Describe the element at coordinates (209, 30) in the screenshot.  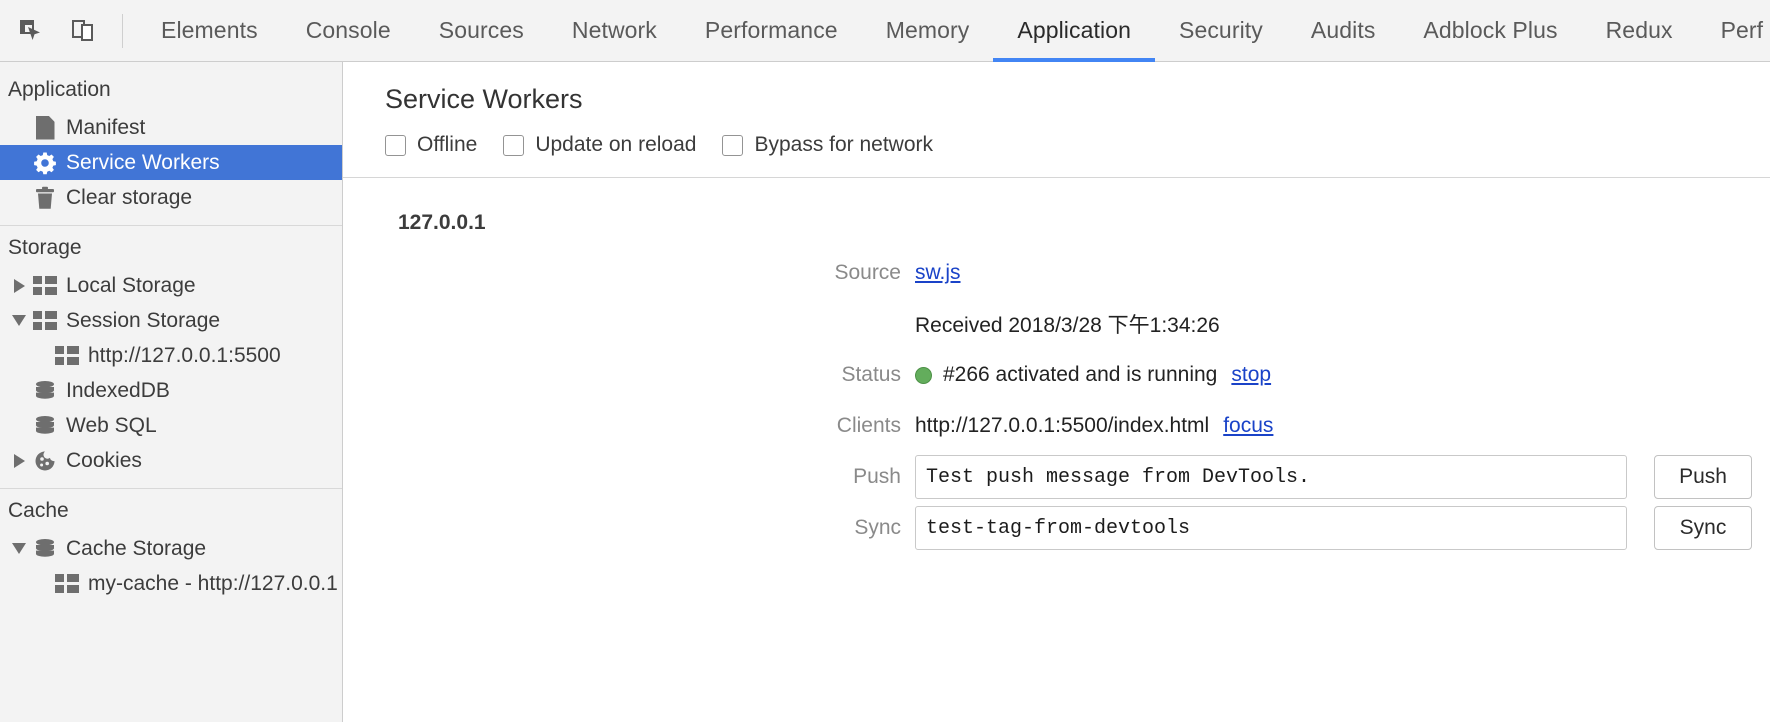
I see `tab-elements: Elements` at that location.